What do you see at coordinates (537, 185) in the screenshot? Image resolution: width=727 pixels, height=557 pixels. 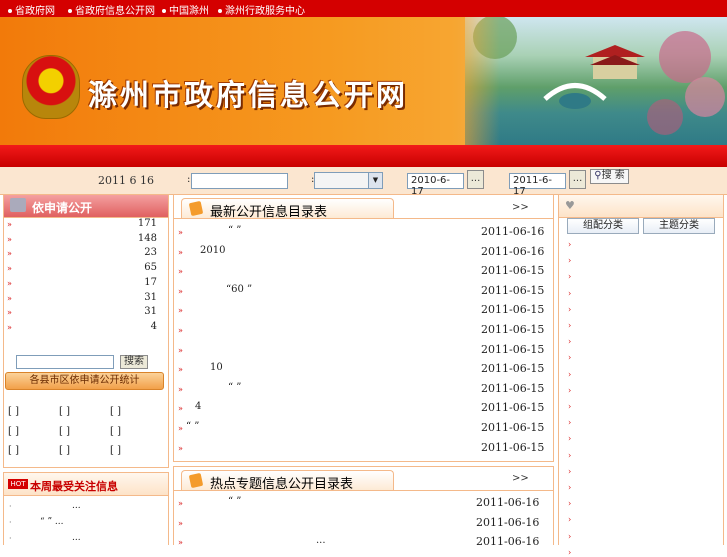 I see `to-date-field: 2011-6-17` at bounding box center [537, 185].